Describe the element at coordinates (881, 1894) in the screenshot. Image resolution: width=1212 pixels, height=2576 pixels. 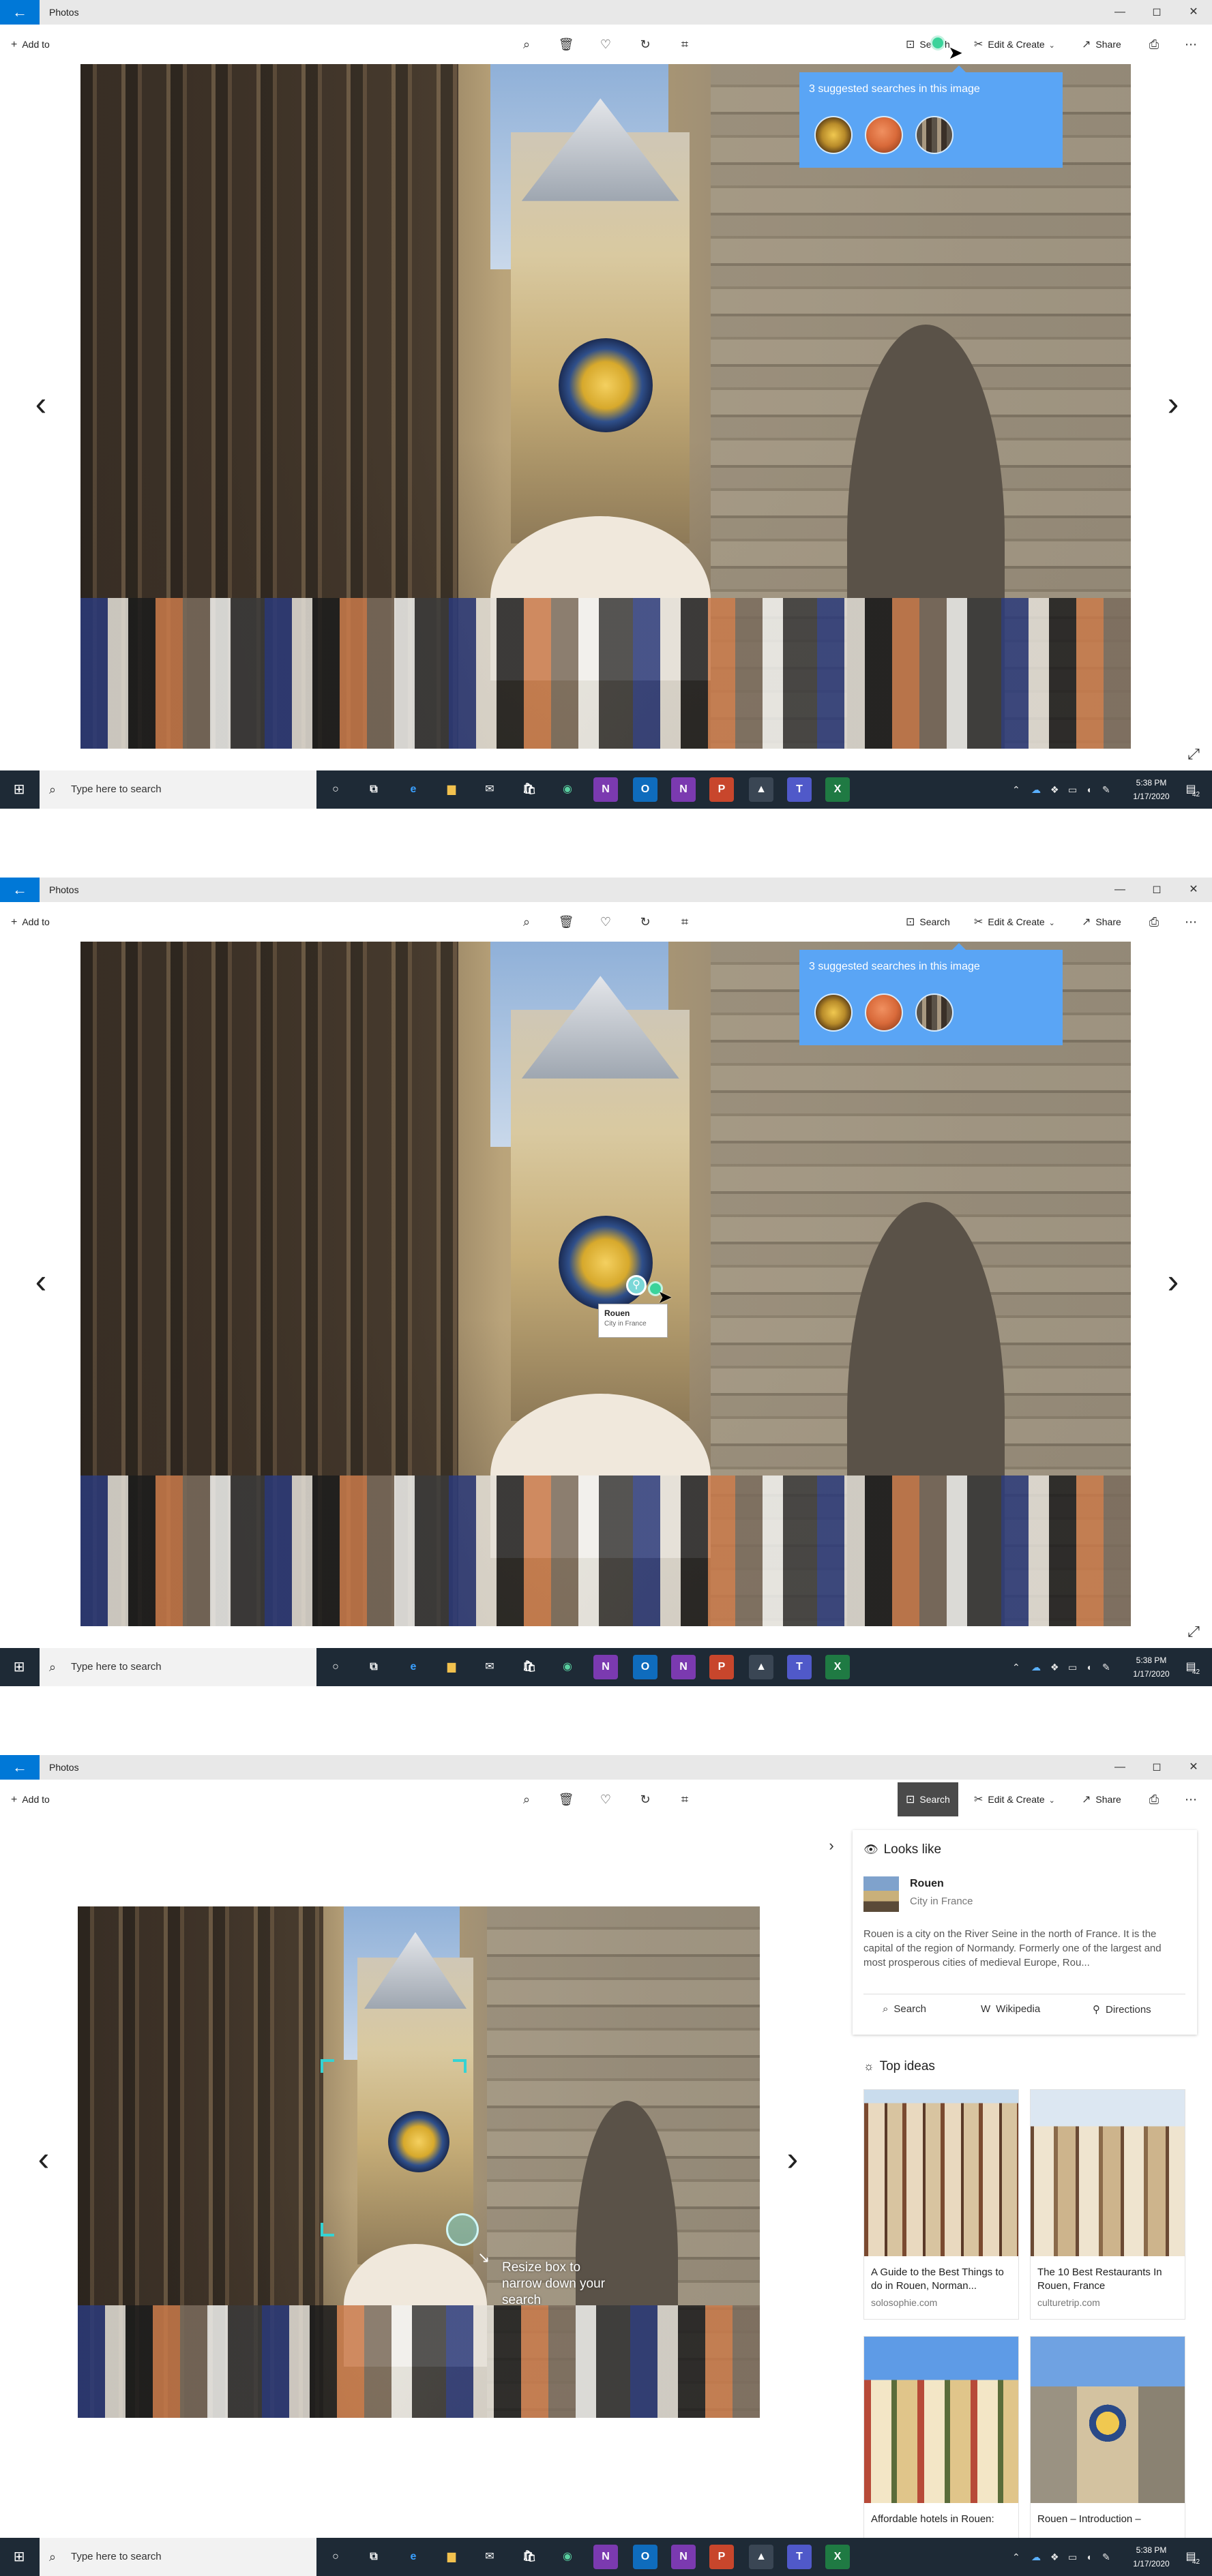
I see `entity-thumbnail` at that location.